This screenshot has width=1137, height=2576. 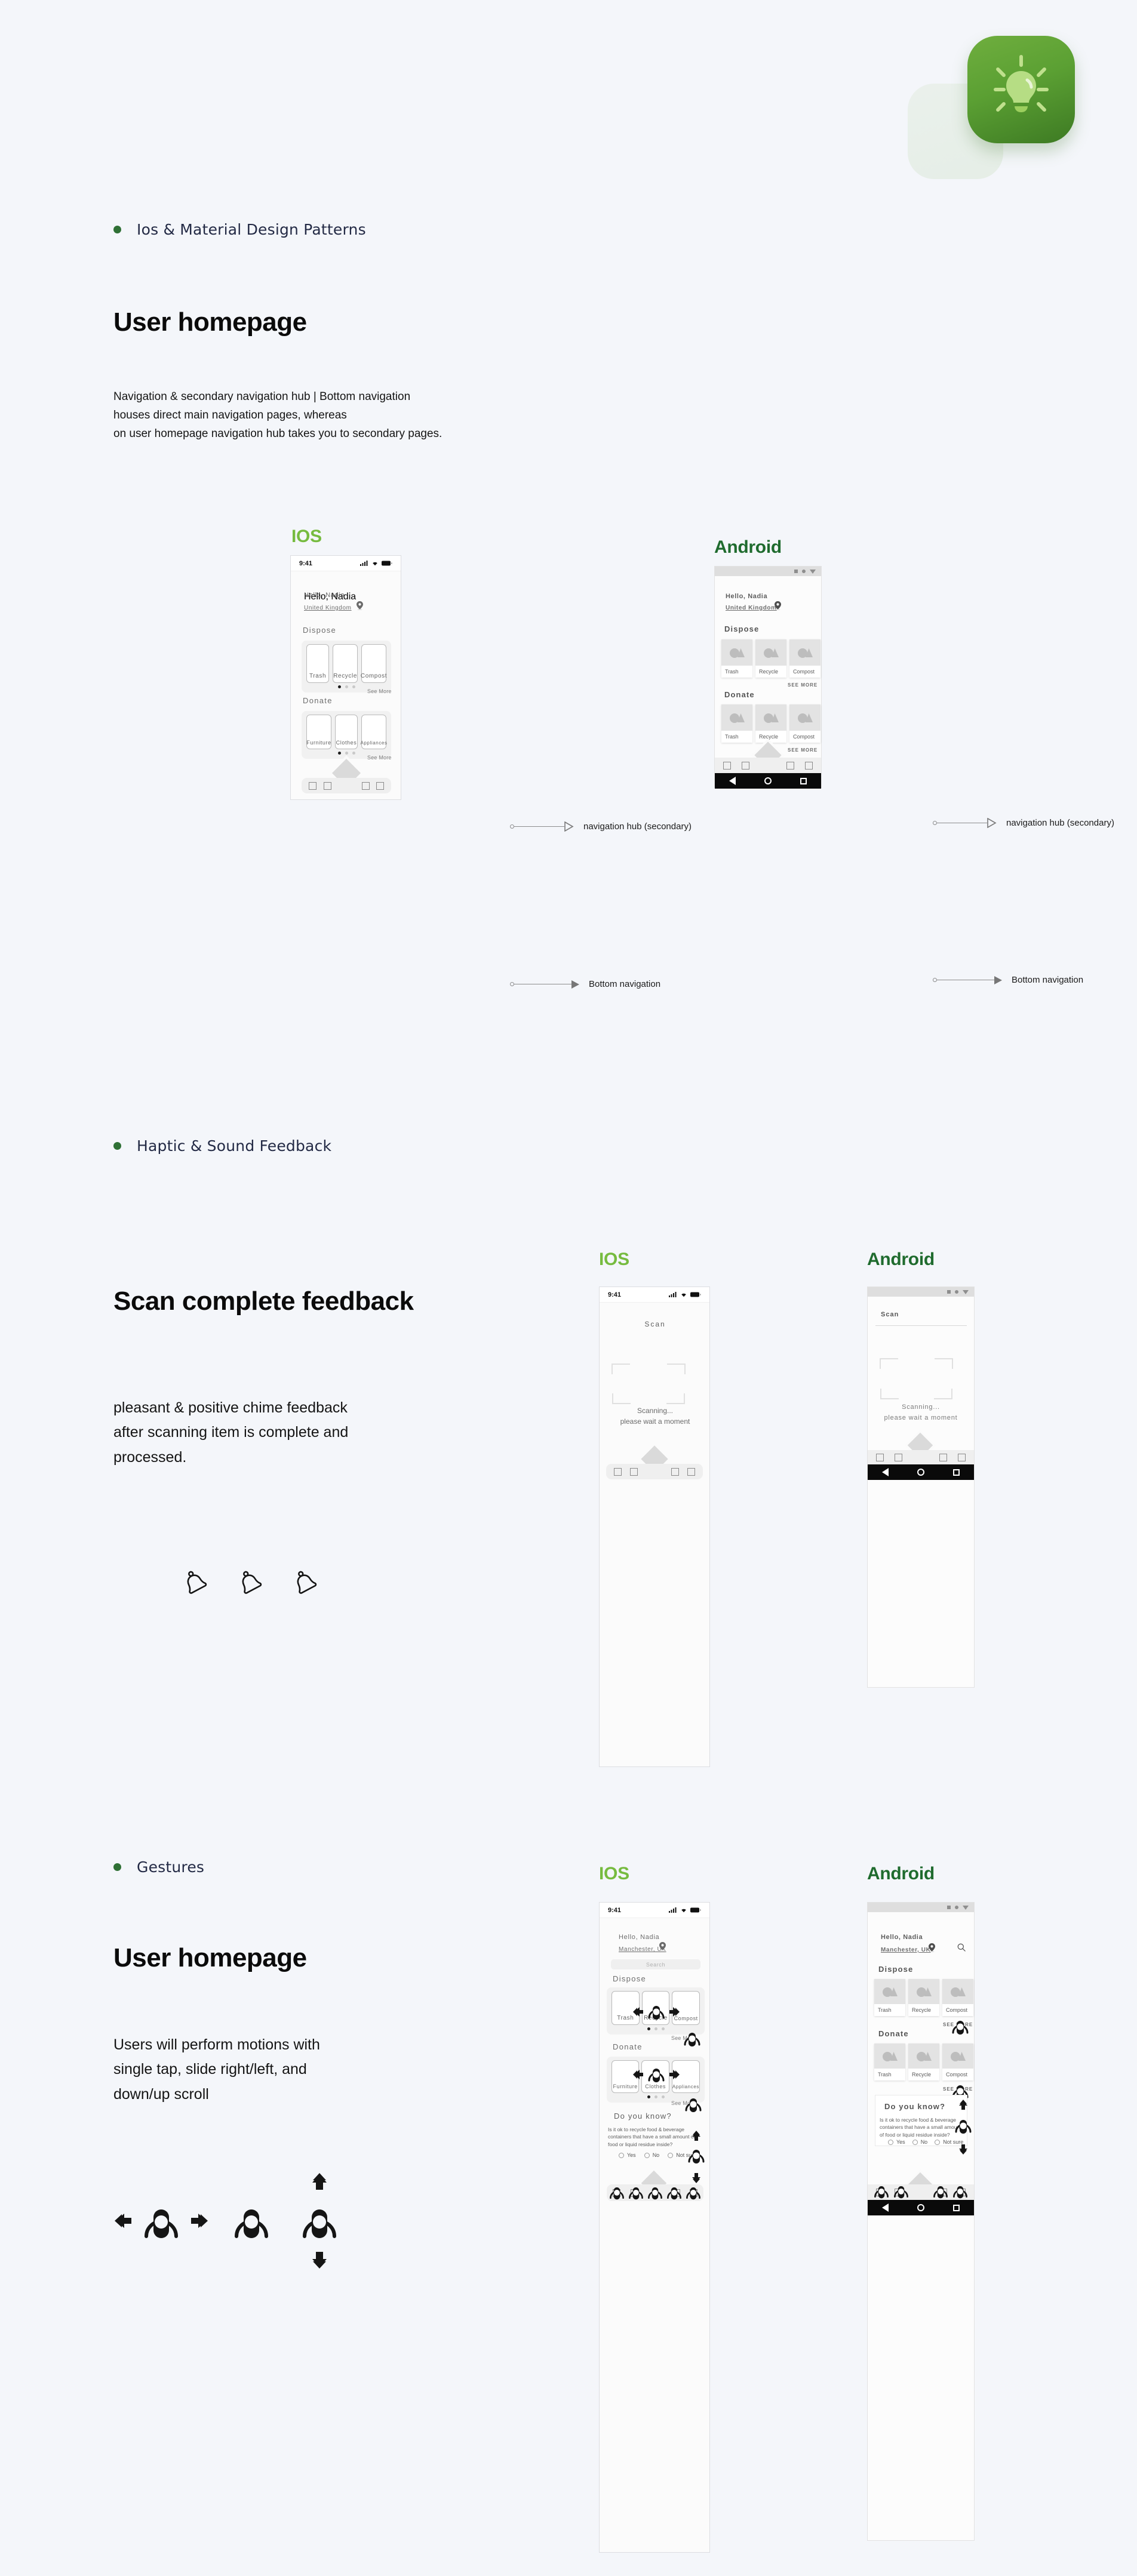 What do you see at coordinates (961, 1947) in the screenshot?
I see `search-icon` at bounding box center [961, 1947].